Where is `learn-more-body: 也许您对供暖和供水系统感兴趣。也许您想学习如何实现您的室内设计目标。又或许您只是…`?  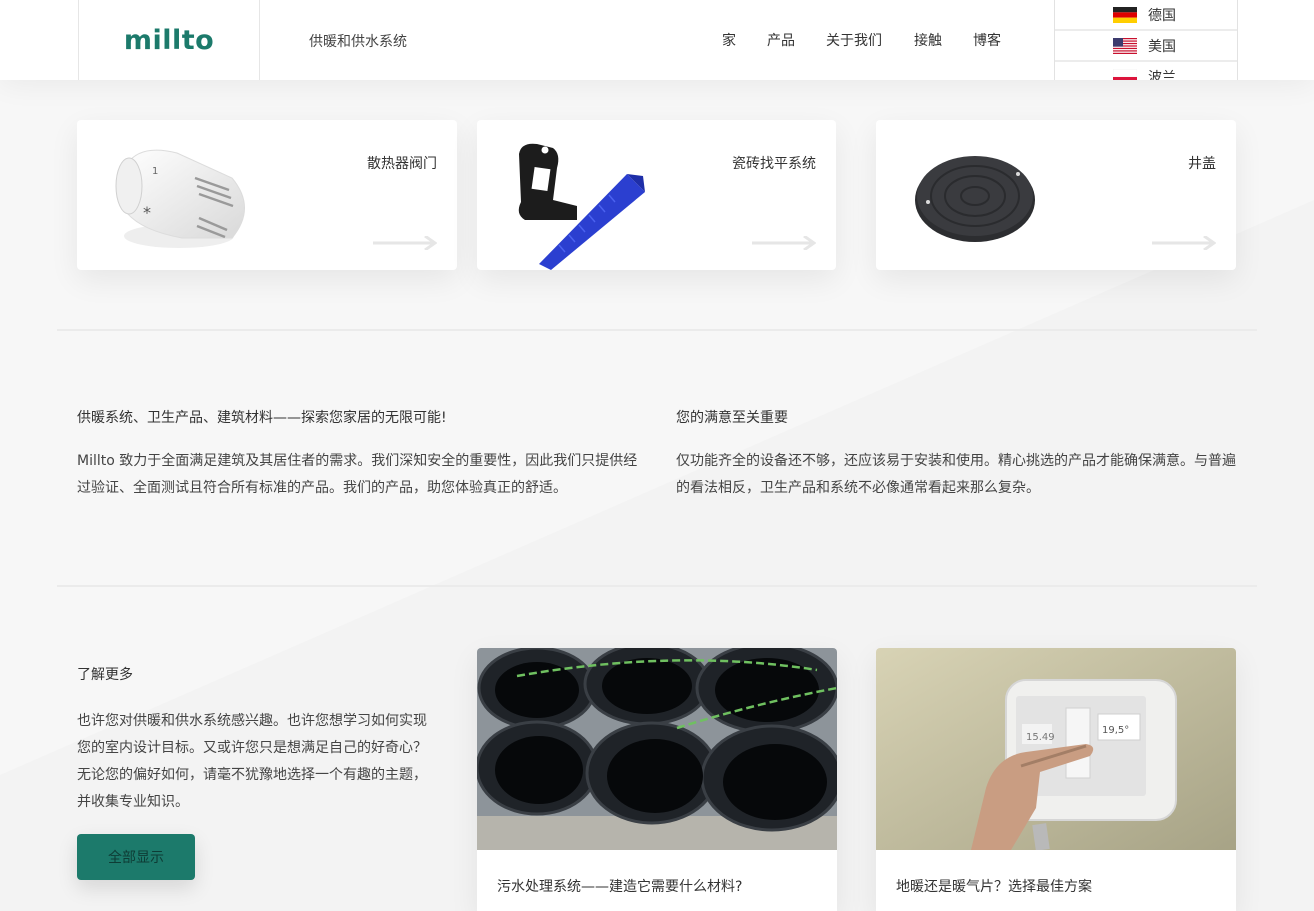 learn-more-body: 也许您对供暖和供水系统感兴趣。也许您想学习如何实现您的室内设计目标。又或许您只是… is located at coordinates (252, 761).